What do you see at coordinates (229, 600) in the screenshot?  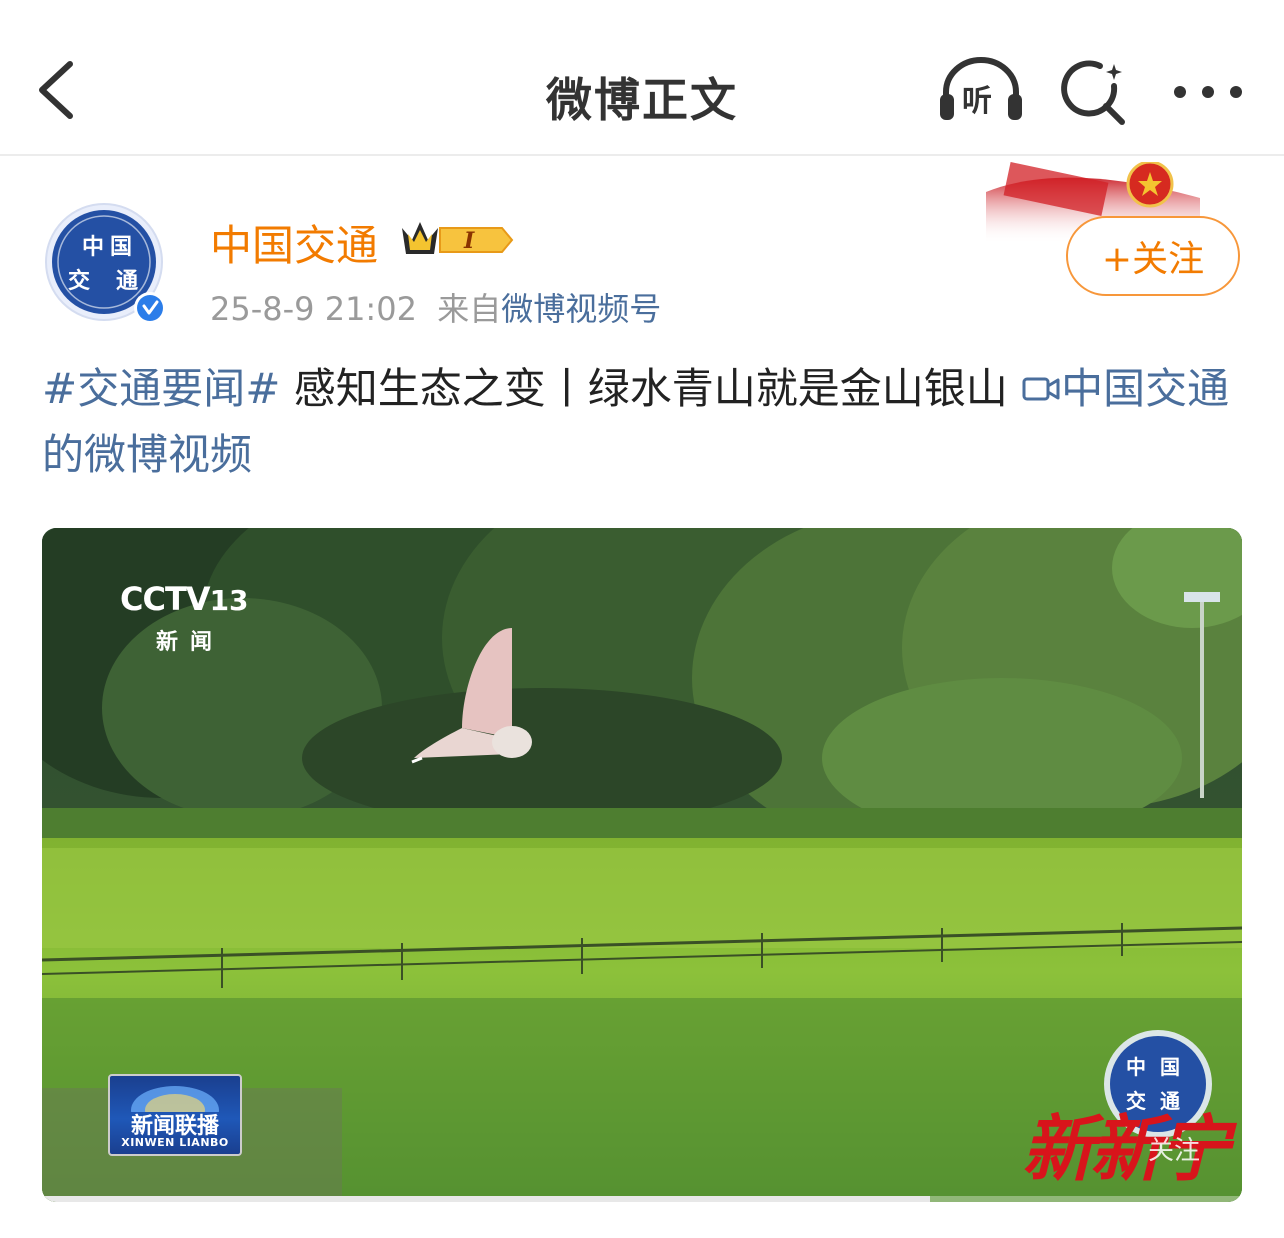 I see `cctv-channel-number: 13` at bounding box center [229, 600].